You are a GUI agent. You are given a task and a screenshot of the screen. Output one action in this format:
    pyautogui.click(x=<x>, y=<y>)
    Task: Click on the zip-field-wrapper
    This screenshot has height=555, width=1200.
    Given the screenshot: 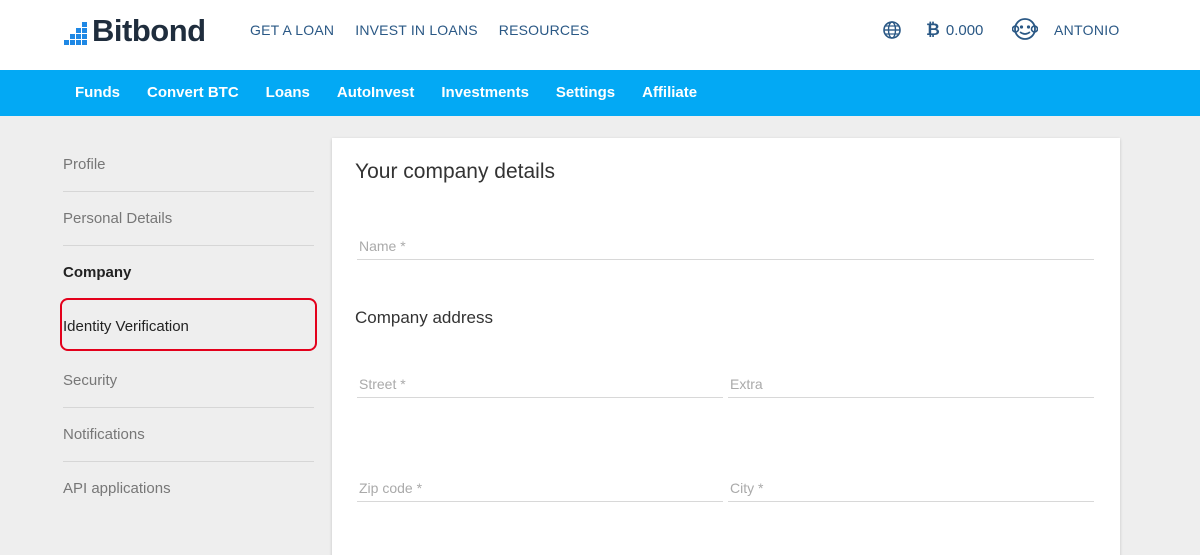 What is the action you would take?
    pyautogui.click(x=540, y=489)
    